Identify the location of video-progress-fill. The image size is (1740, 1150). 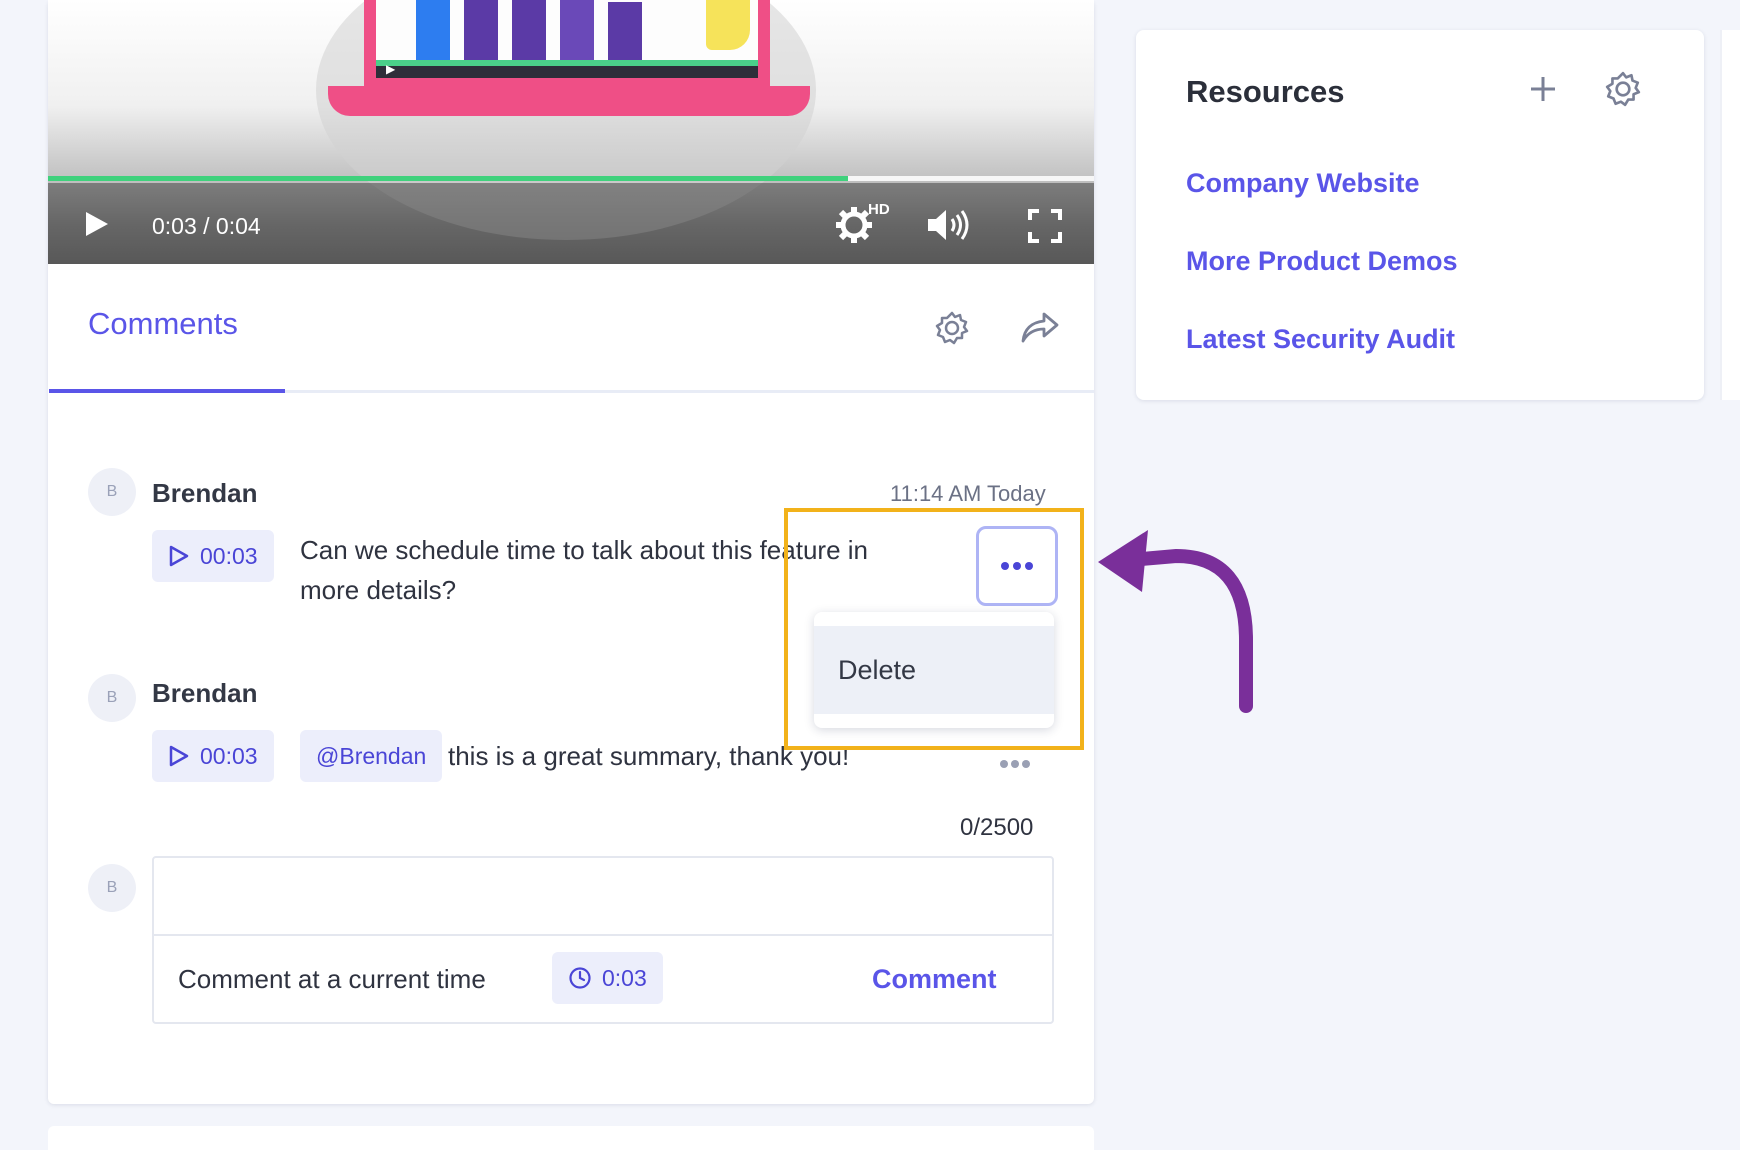
(448, 178).